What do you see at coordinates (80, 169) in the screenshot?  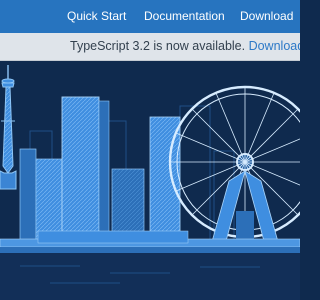 I see `central-tower` at bounding box center [80, 169].